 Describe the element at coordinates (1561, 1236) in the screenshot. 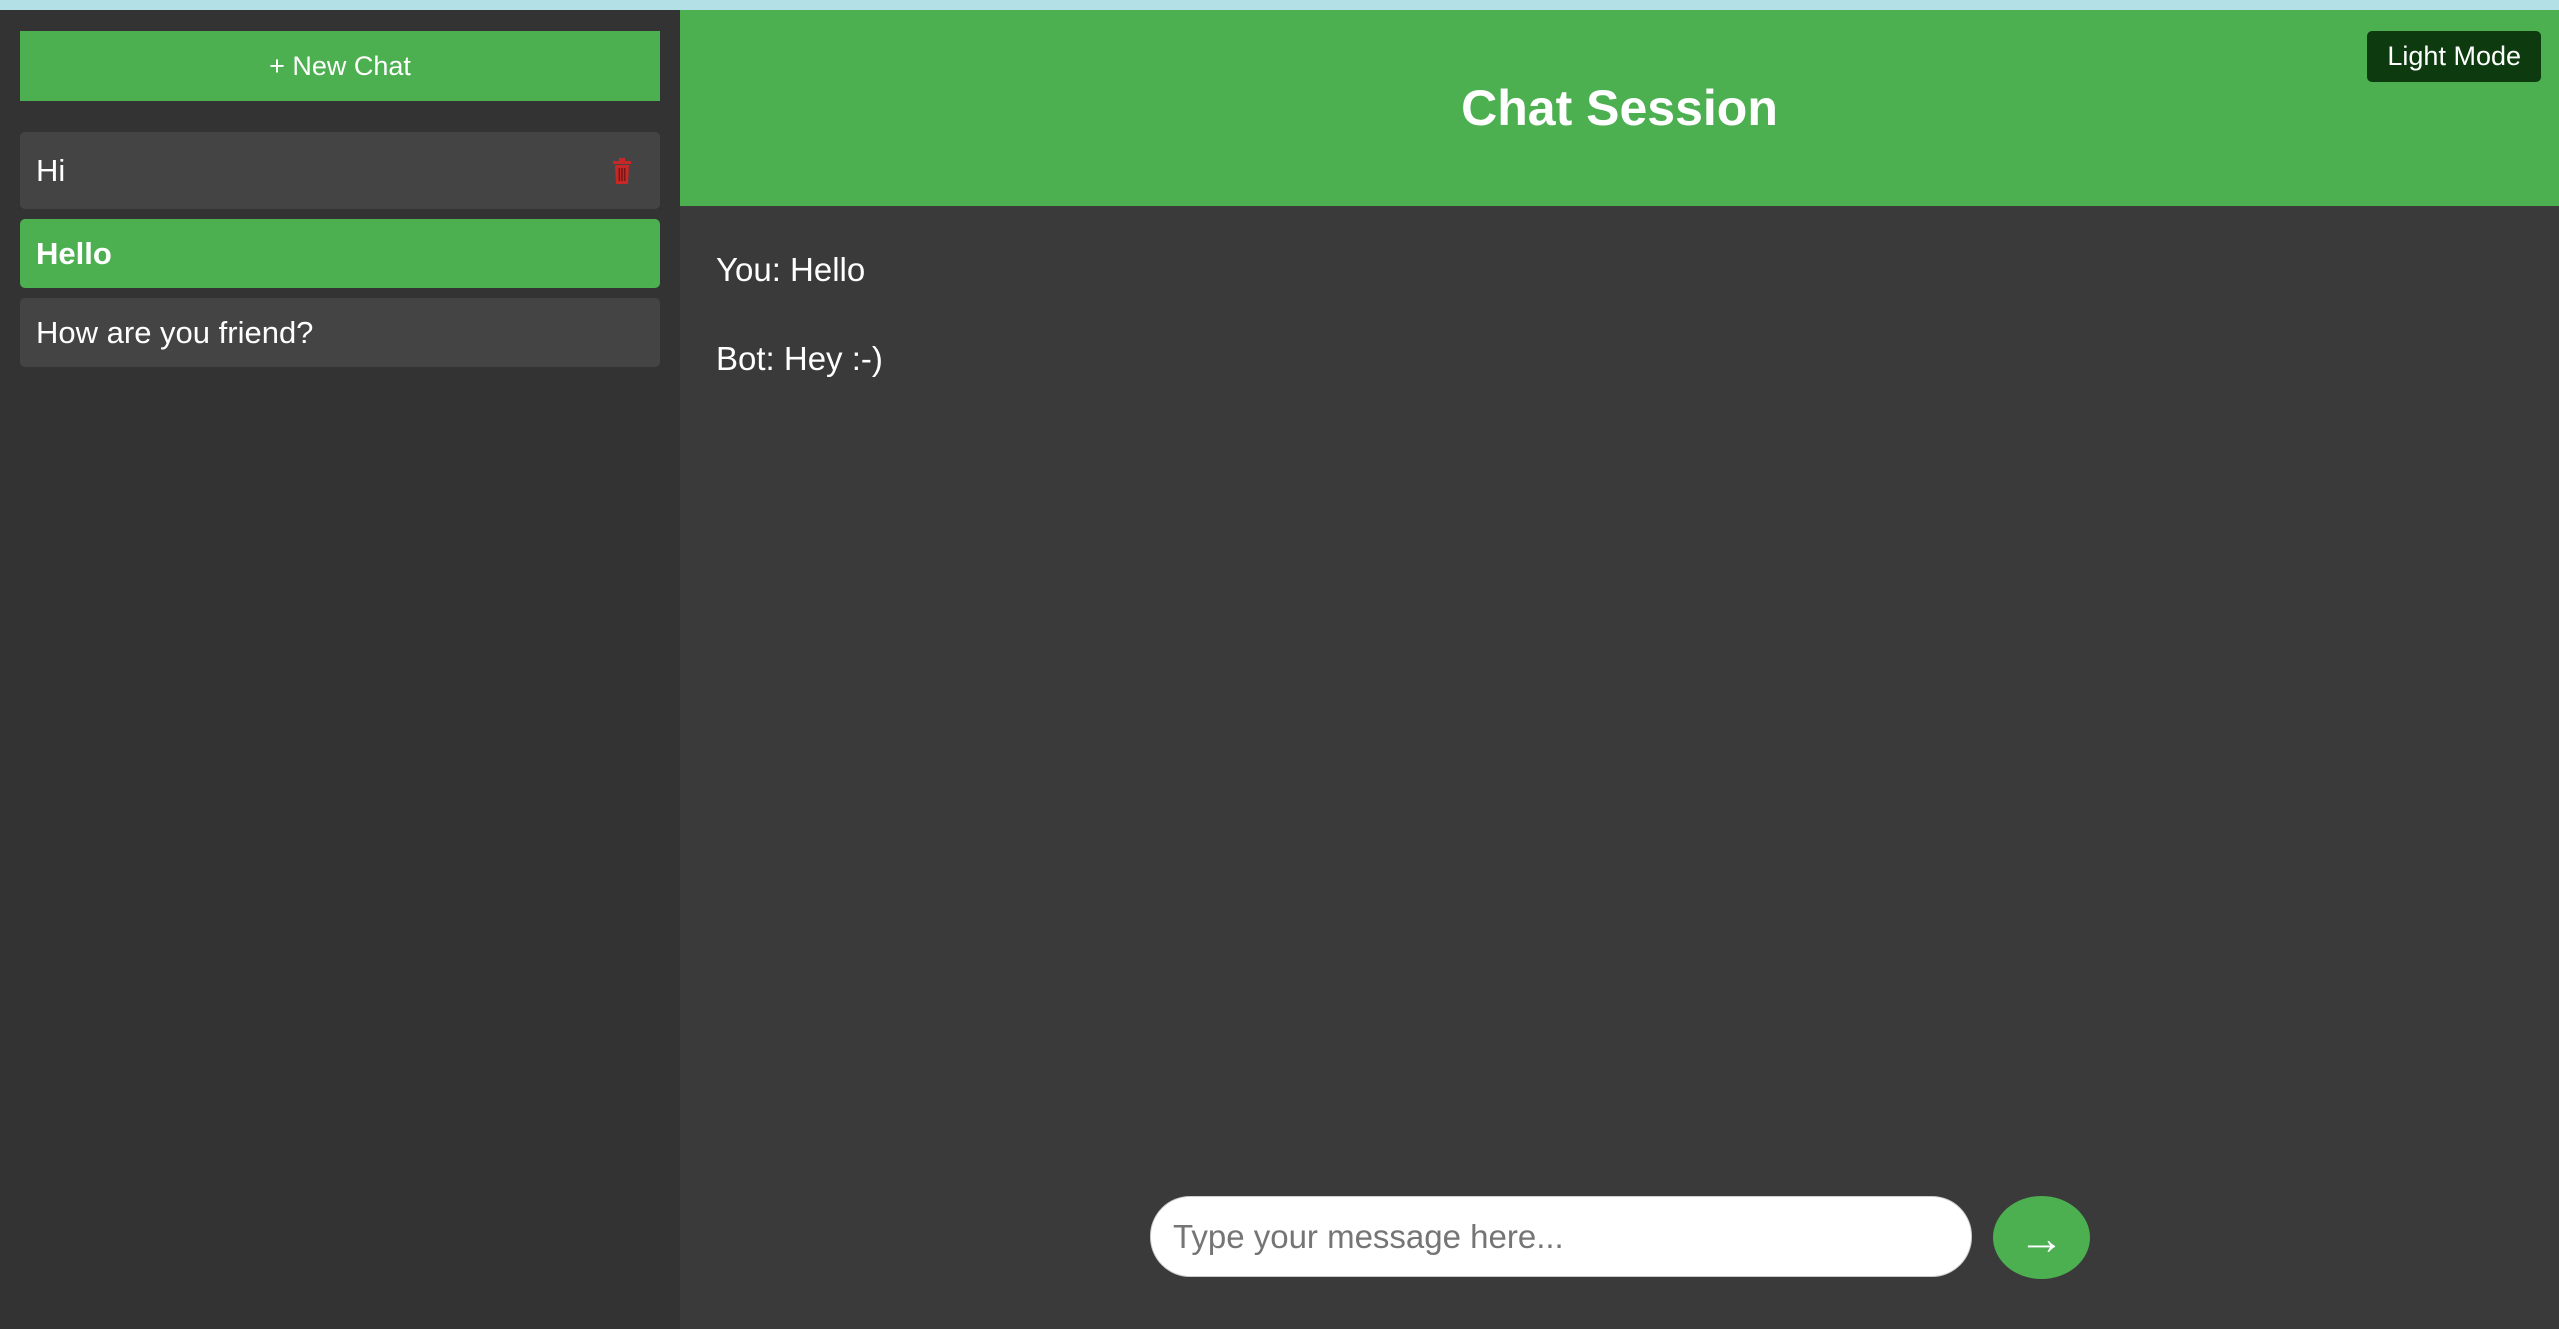

I see `message-input` at that location.